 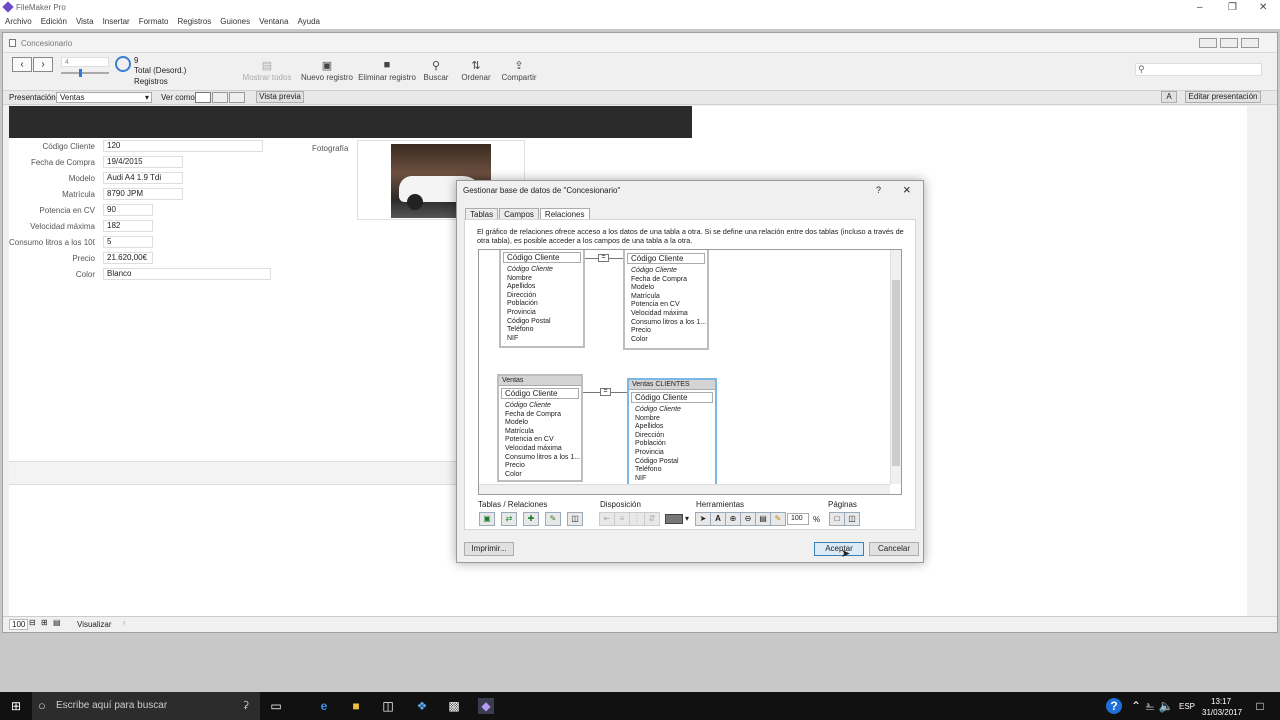 What do you see at coordinates (32, 622) in the screenshot?
I see `zoom-out-icon: ⊟` at bounding box center [32, 622].